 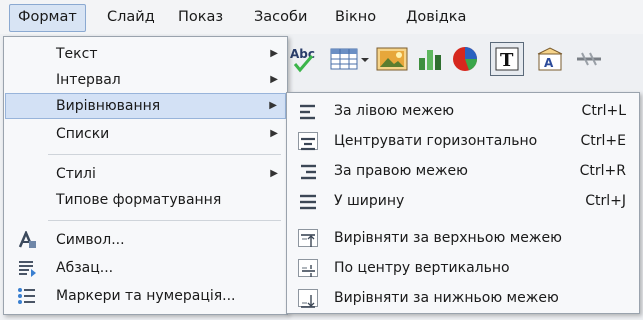 I want to click on menu-item-default-formatting: Типове форматування, so click(x=145, y=200).